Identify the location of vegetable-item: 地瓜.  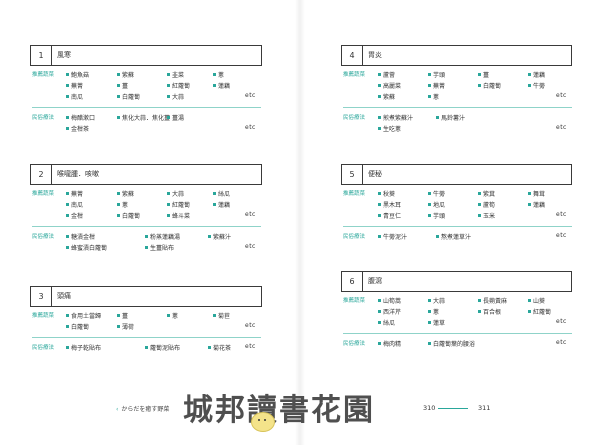
(436, 204).